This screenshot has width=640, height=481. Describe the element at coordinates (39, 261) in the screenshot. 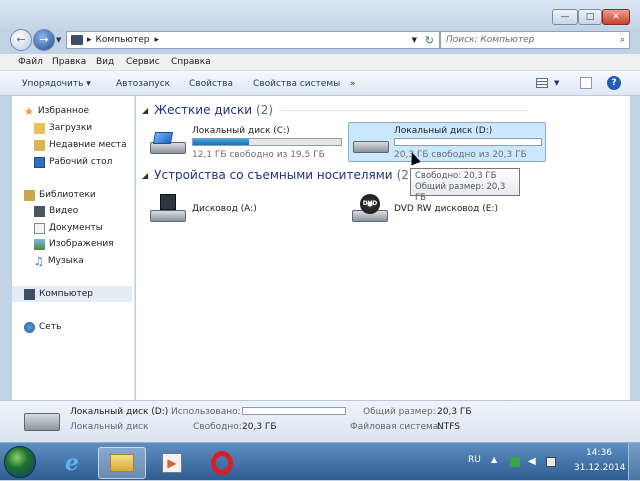

I see `music-icon: ♫` at that location.